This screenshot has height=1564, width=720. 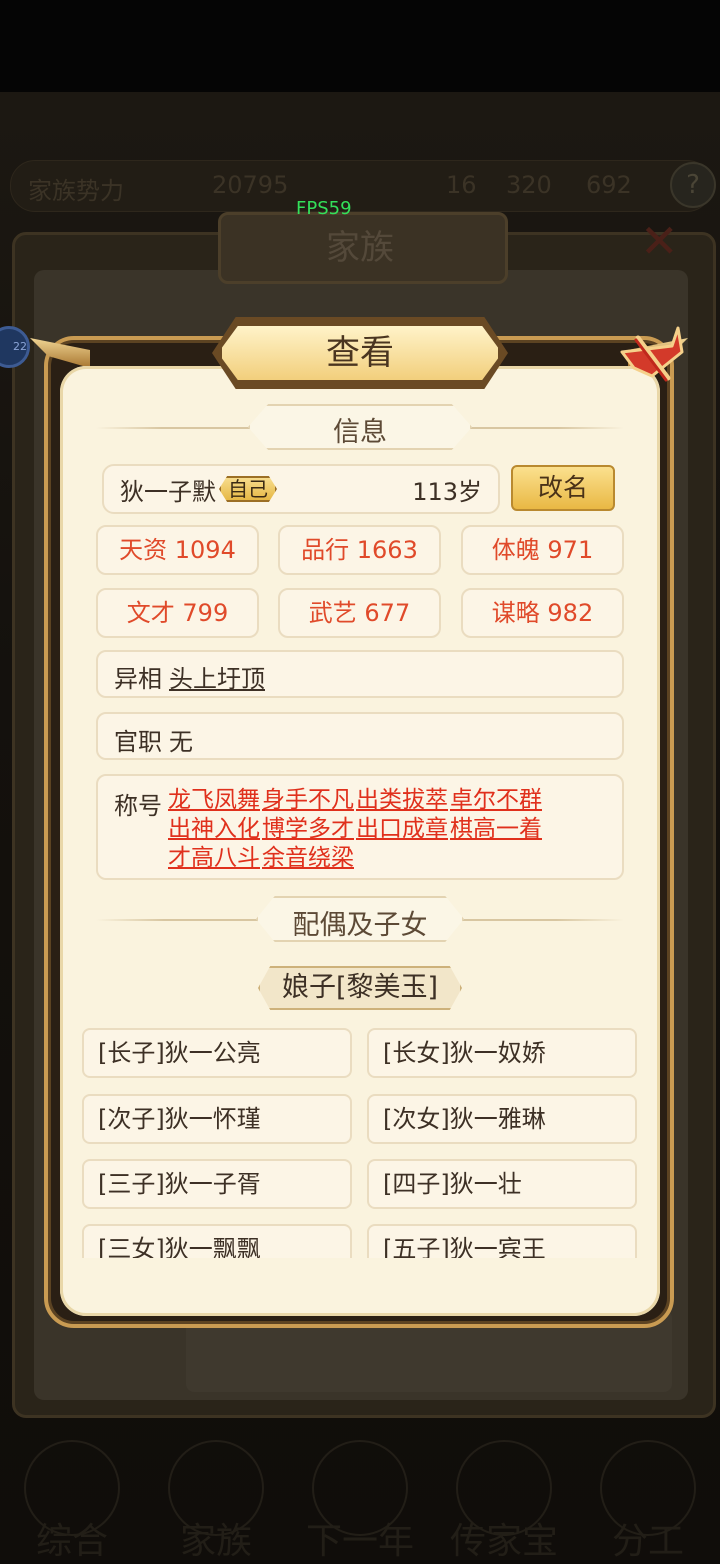 What do you see at coordinates (217, 1119) in the screenshot?
I see `child-item: [次子]狄一怀瑾` at bounding box center [217, 1119].